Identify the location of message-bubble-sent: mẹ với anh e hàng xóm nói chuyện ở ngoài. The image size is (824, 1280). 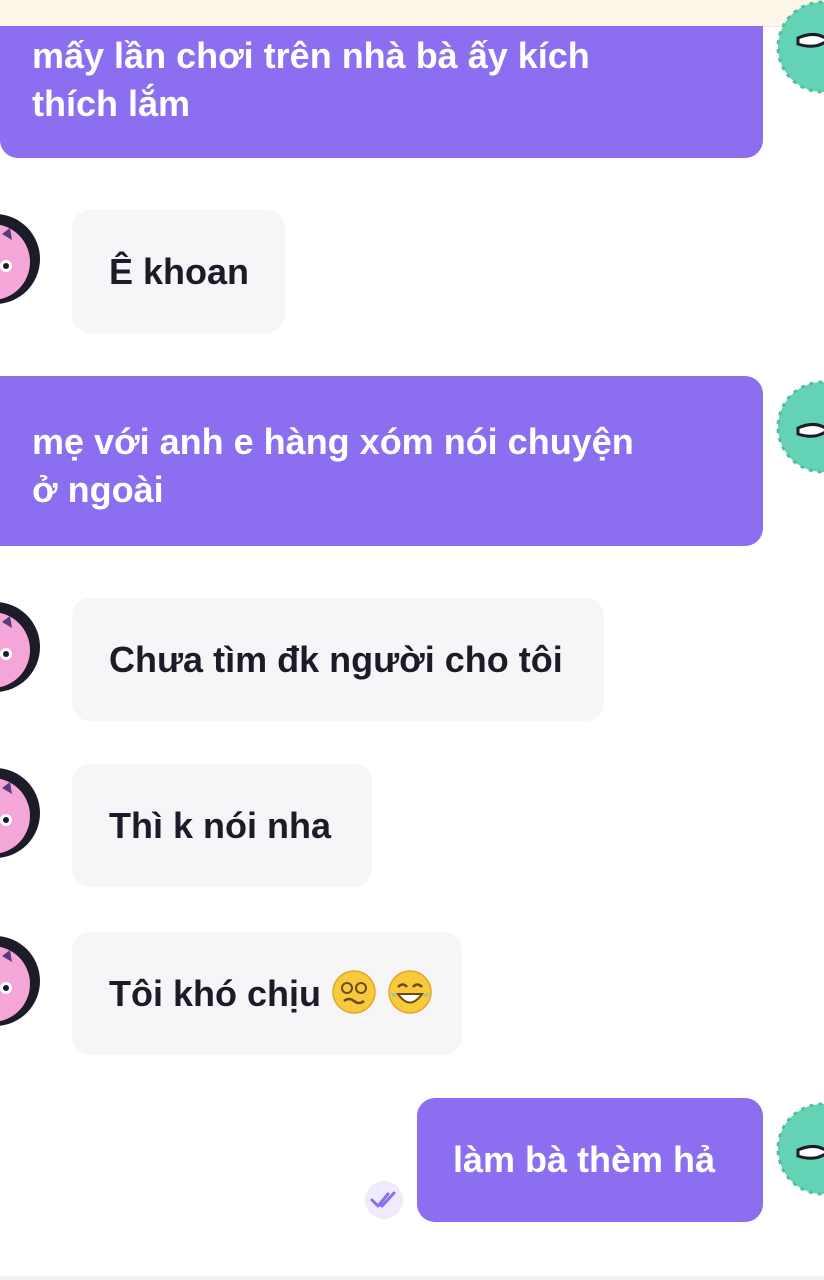
(381, 461).